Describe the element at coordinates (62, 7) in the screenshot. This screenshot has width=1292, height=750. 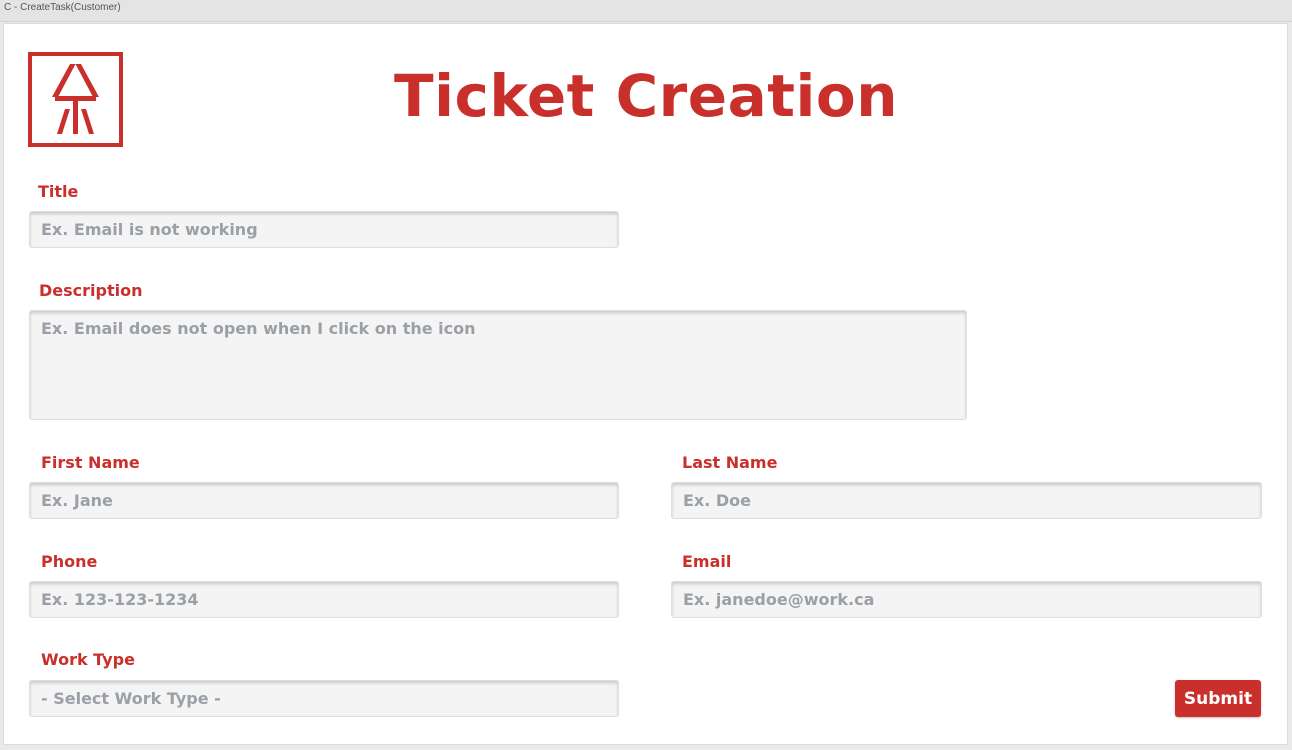
I see `window-title: C - CreateTask(Customer)` at that location.